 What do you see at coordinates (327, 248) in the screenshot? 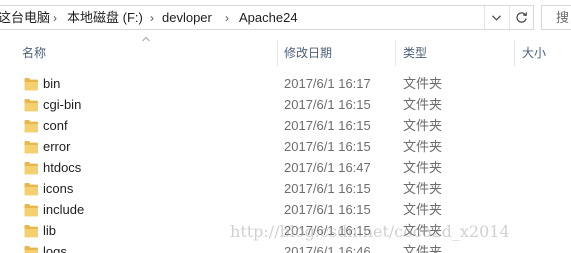
I see `file-date: 2017/6/1 16:46` at bounding box center [327, 248].